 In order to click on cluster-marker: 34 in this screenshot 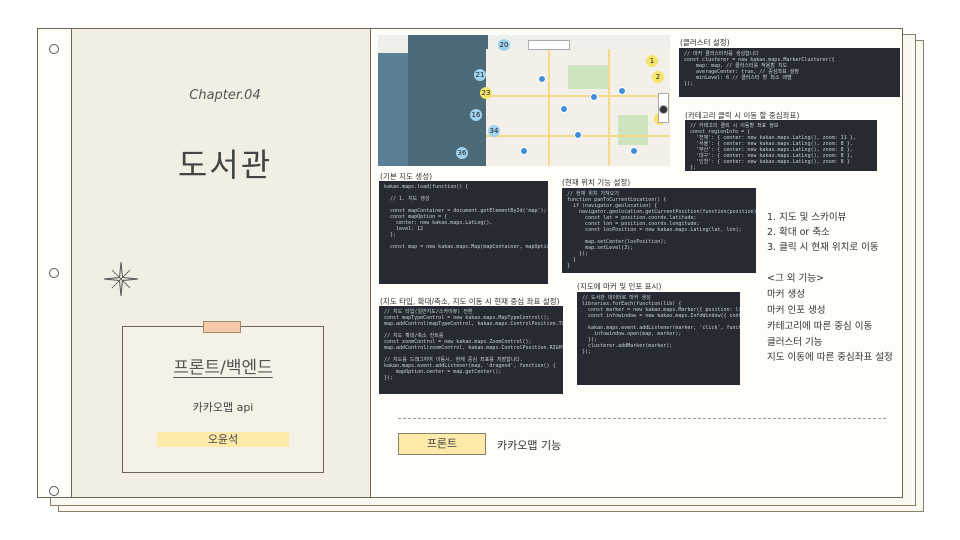, I will do `click(494, 131)`.